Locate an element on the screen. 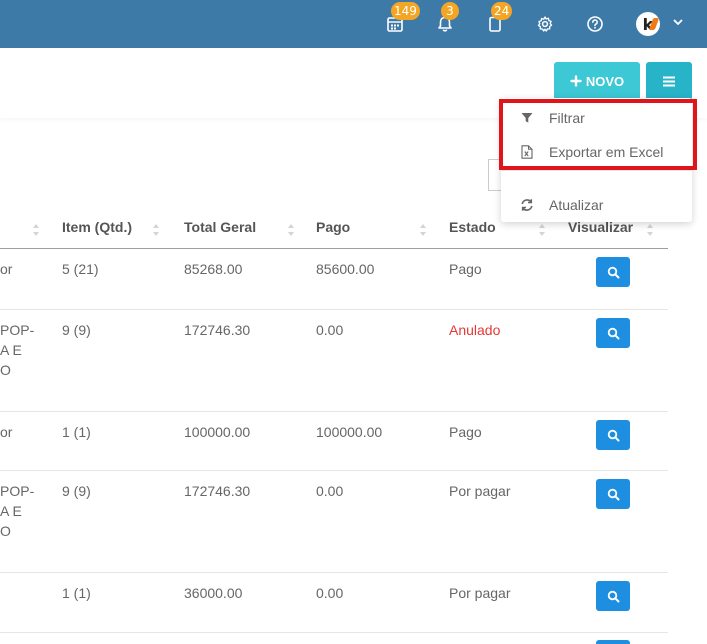  notifications-badge: 3 is located at coordinates (450, 11).